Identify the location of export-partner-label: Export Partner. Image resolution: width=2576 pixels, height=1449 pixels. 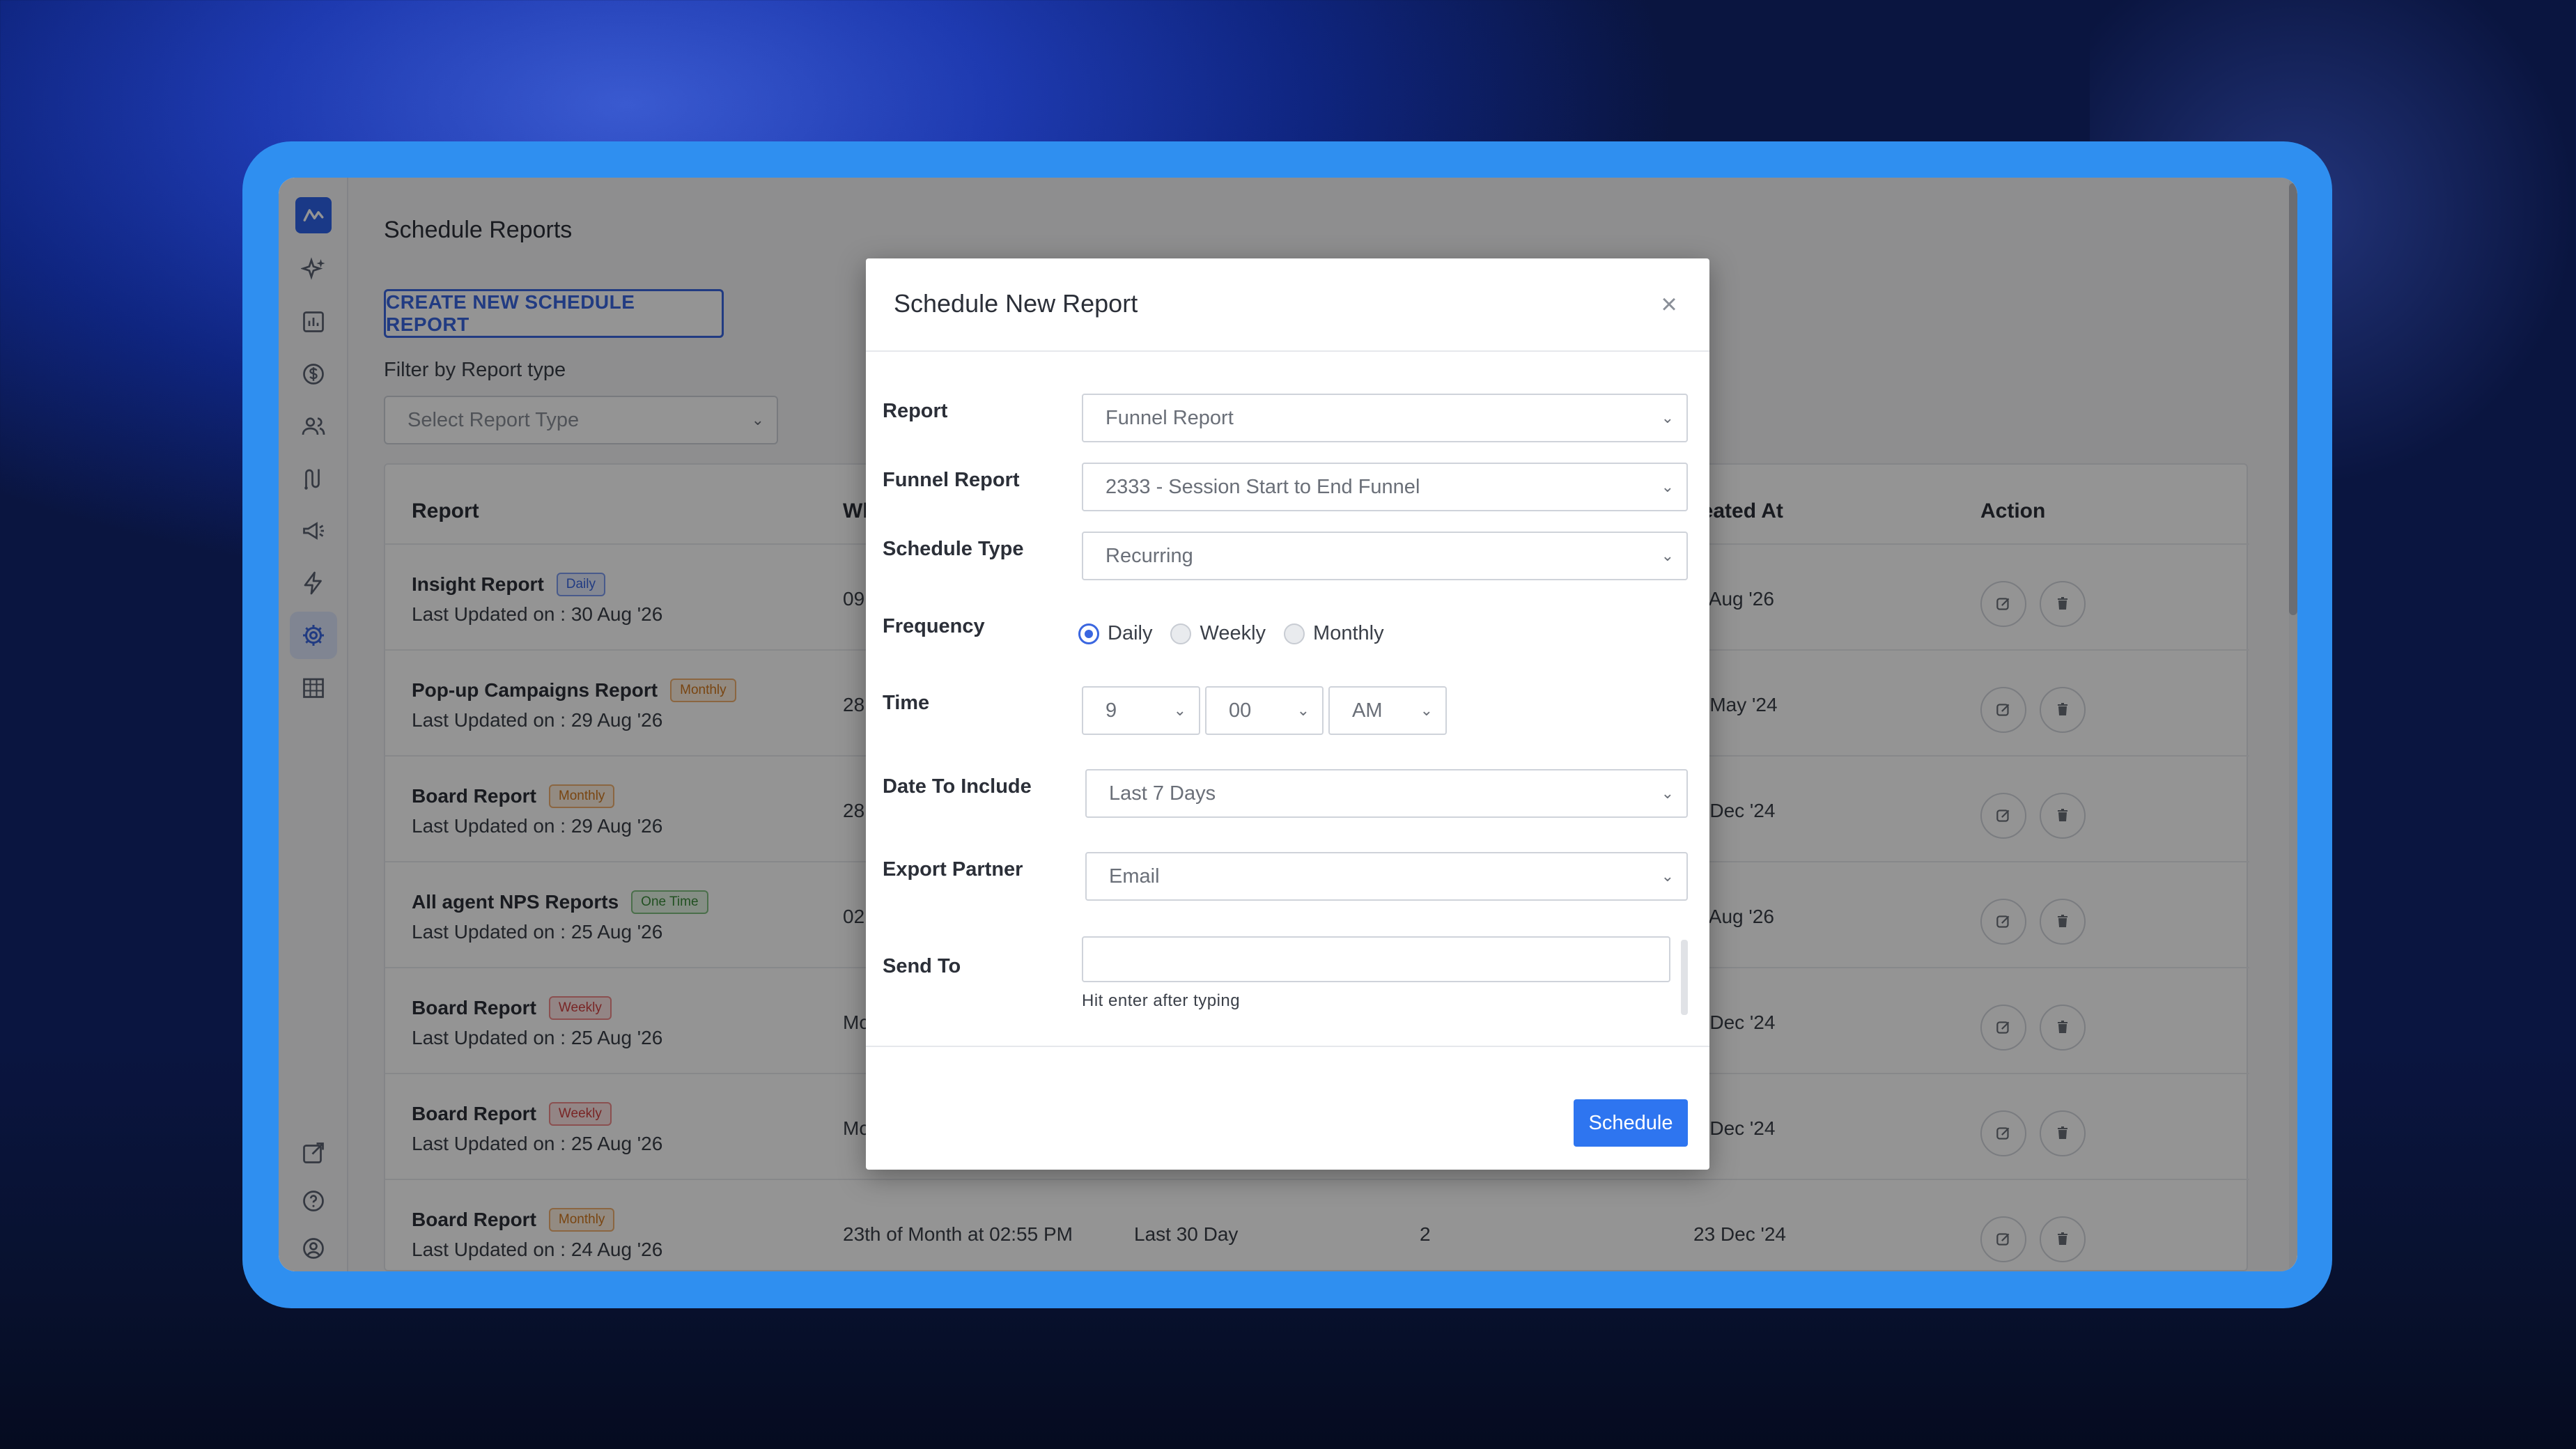
(953, 870).